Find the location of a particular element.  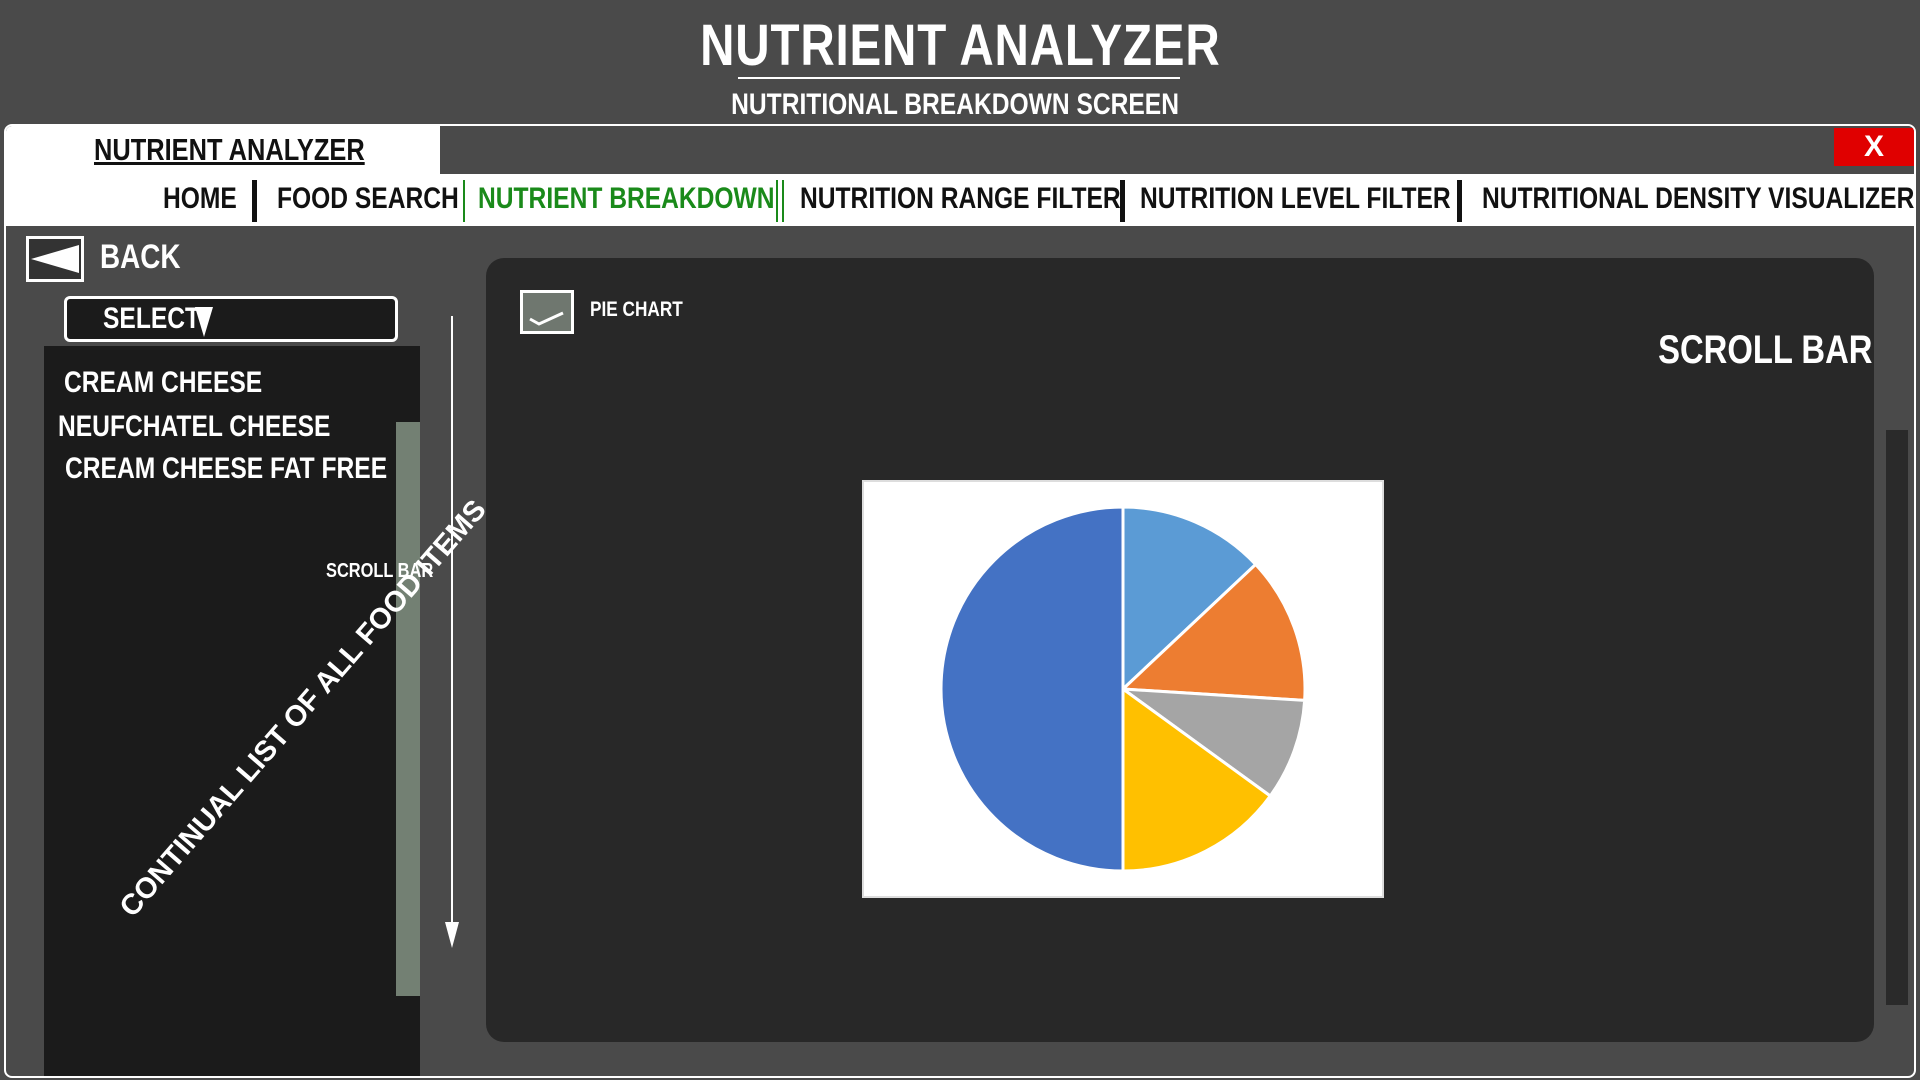

window-tab-label: NUTRIENT ANALYZER is located at coordinates (229, 149).